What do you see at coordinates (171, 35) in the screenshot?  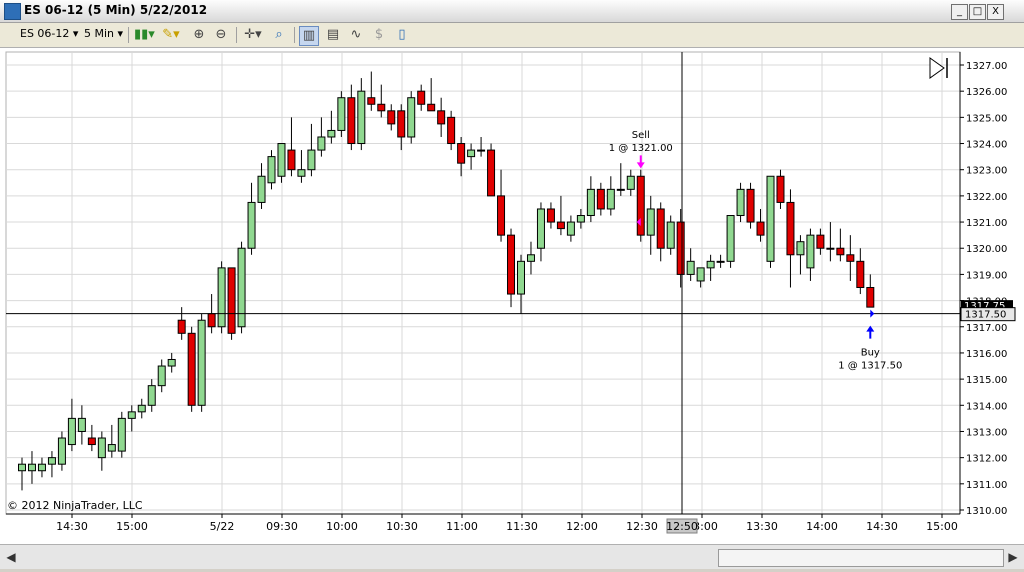 I see `draw-tool-icon: ✎▾` at bounding box center [171, 35].